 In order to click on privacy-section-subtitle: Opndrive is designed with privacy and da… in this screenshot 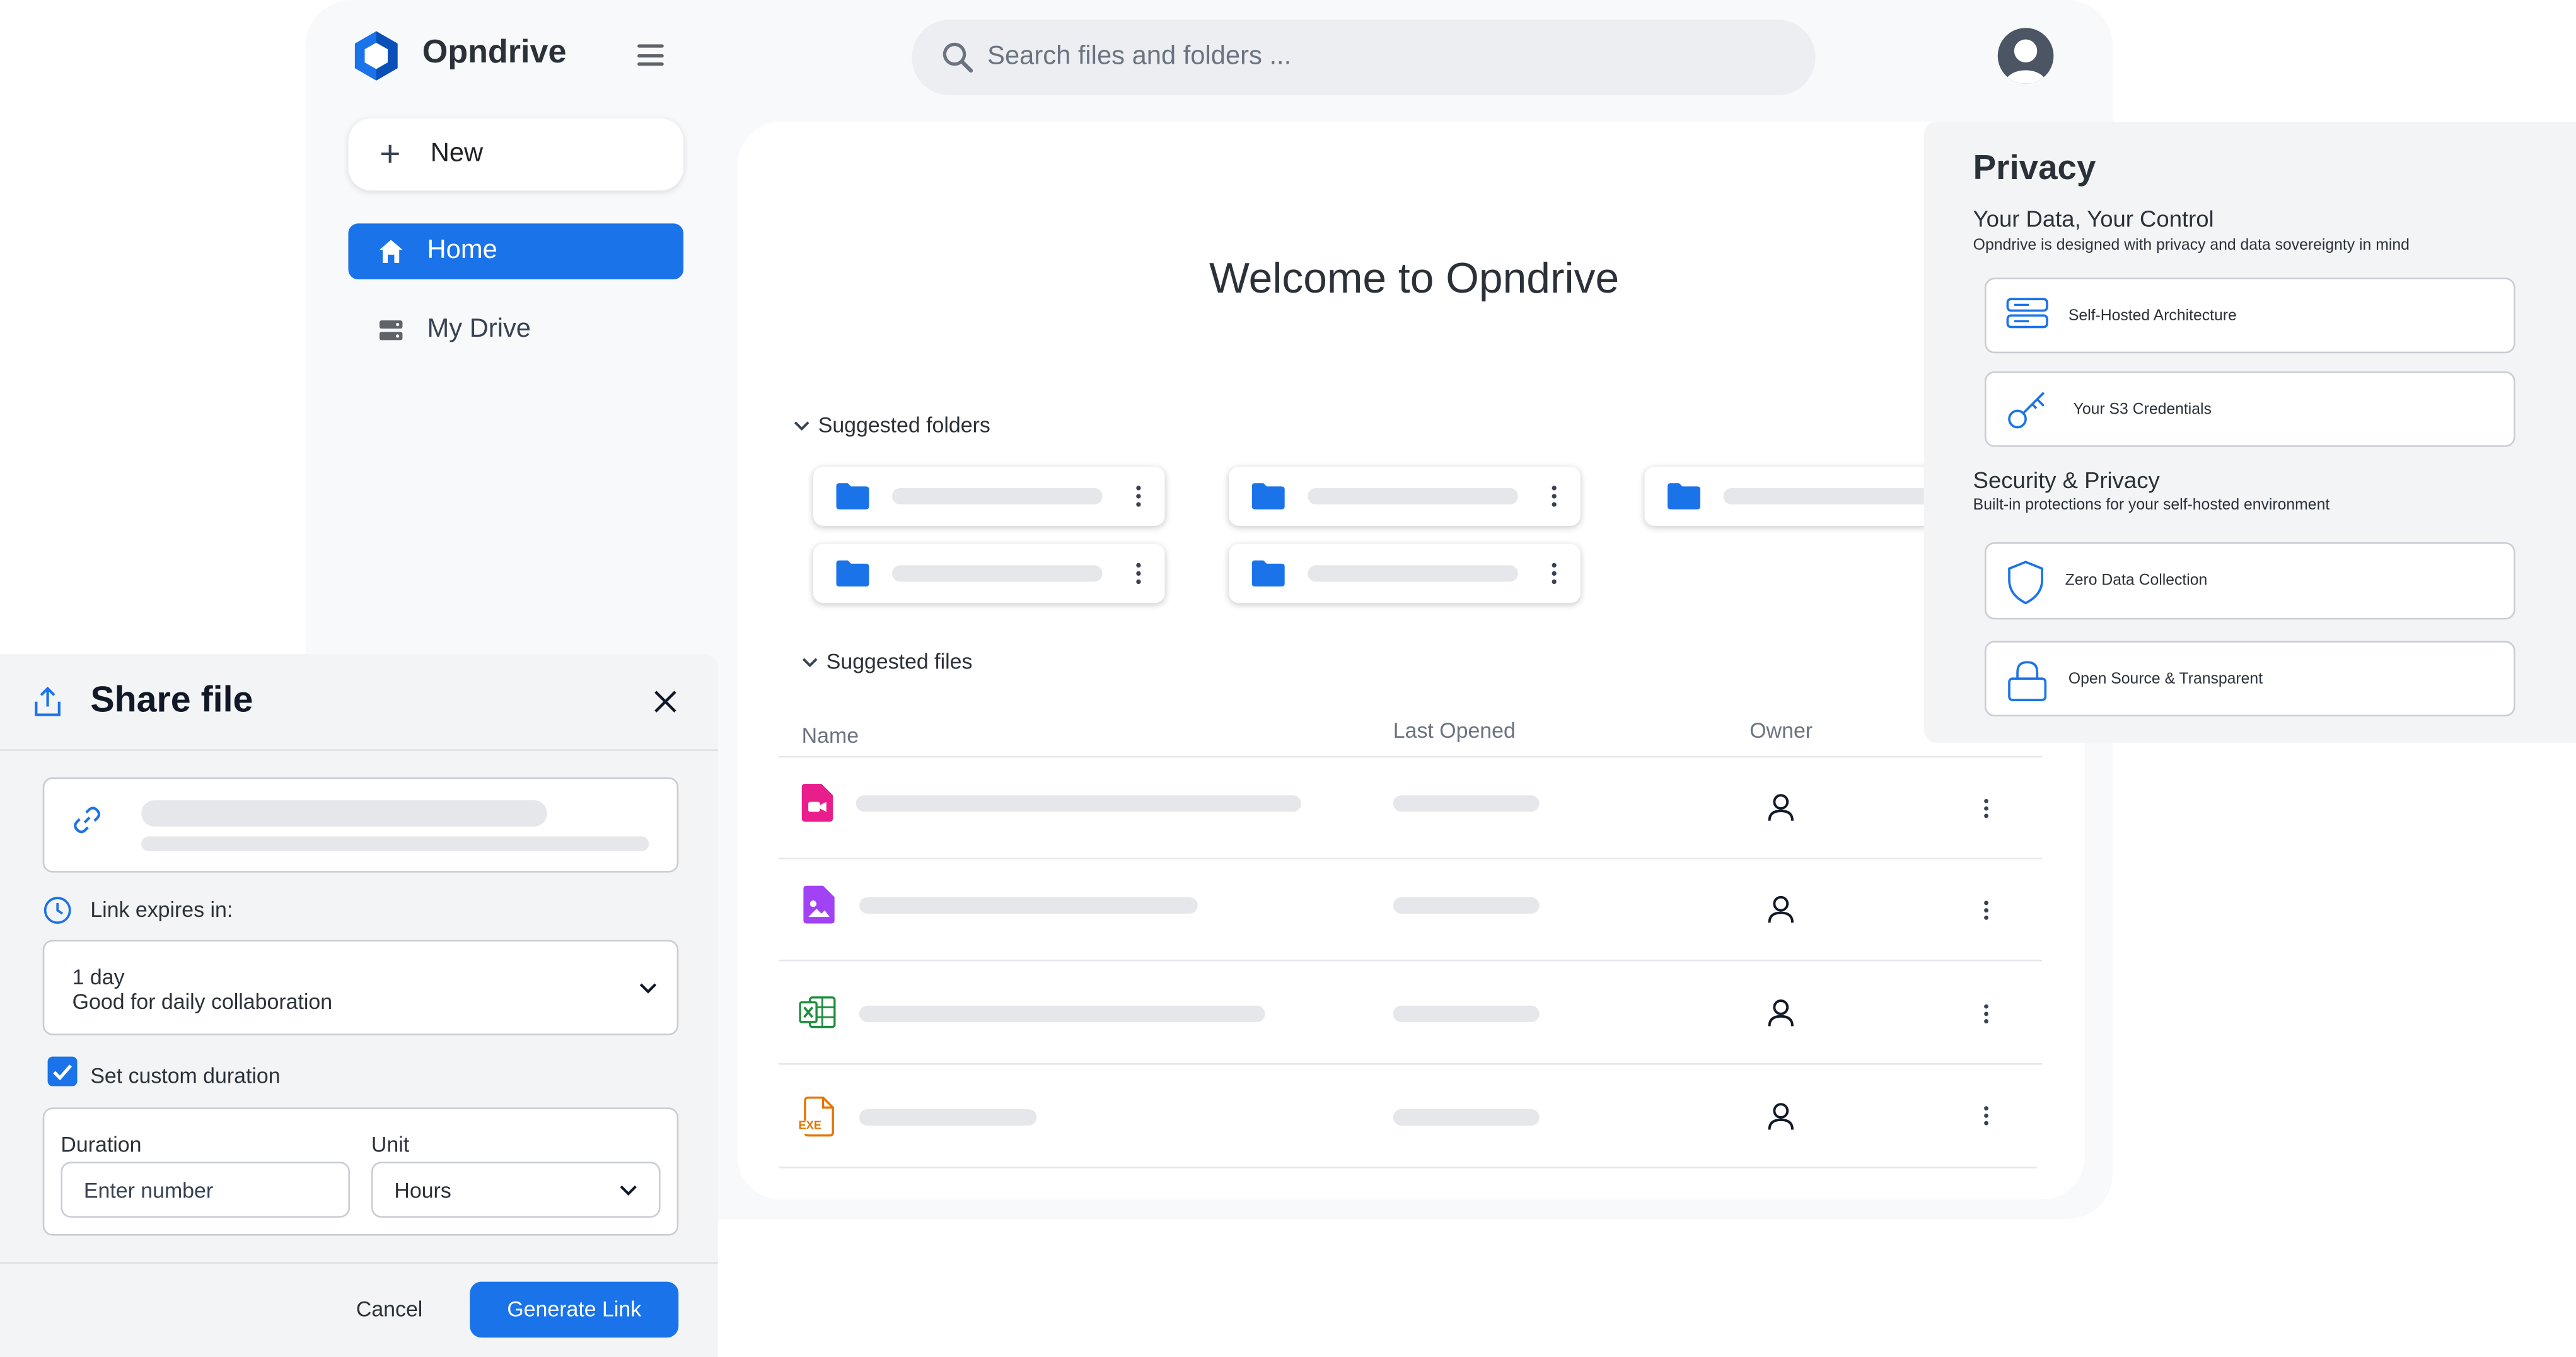, I will do `click(2191, 245)`.